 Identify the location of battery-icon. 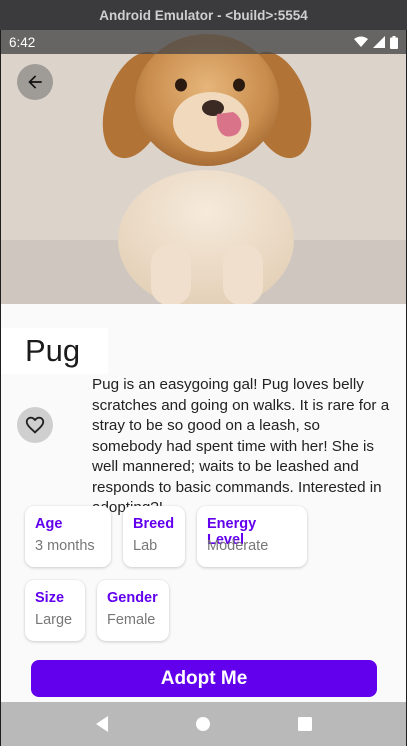
(394, 42).